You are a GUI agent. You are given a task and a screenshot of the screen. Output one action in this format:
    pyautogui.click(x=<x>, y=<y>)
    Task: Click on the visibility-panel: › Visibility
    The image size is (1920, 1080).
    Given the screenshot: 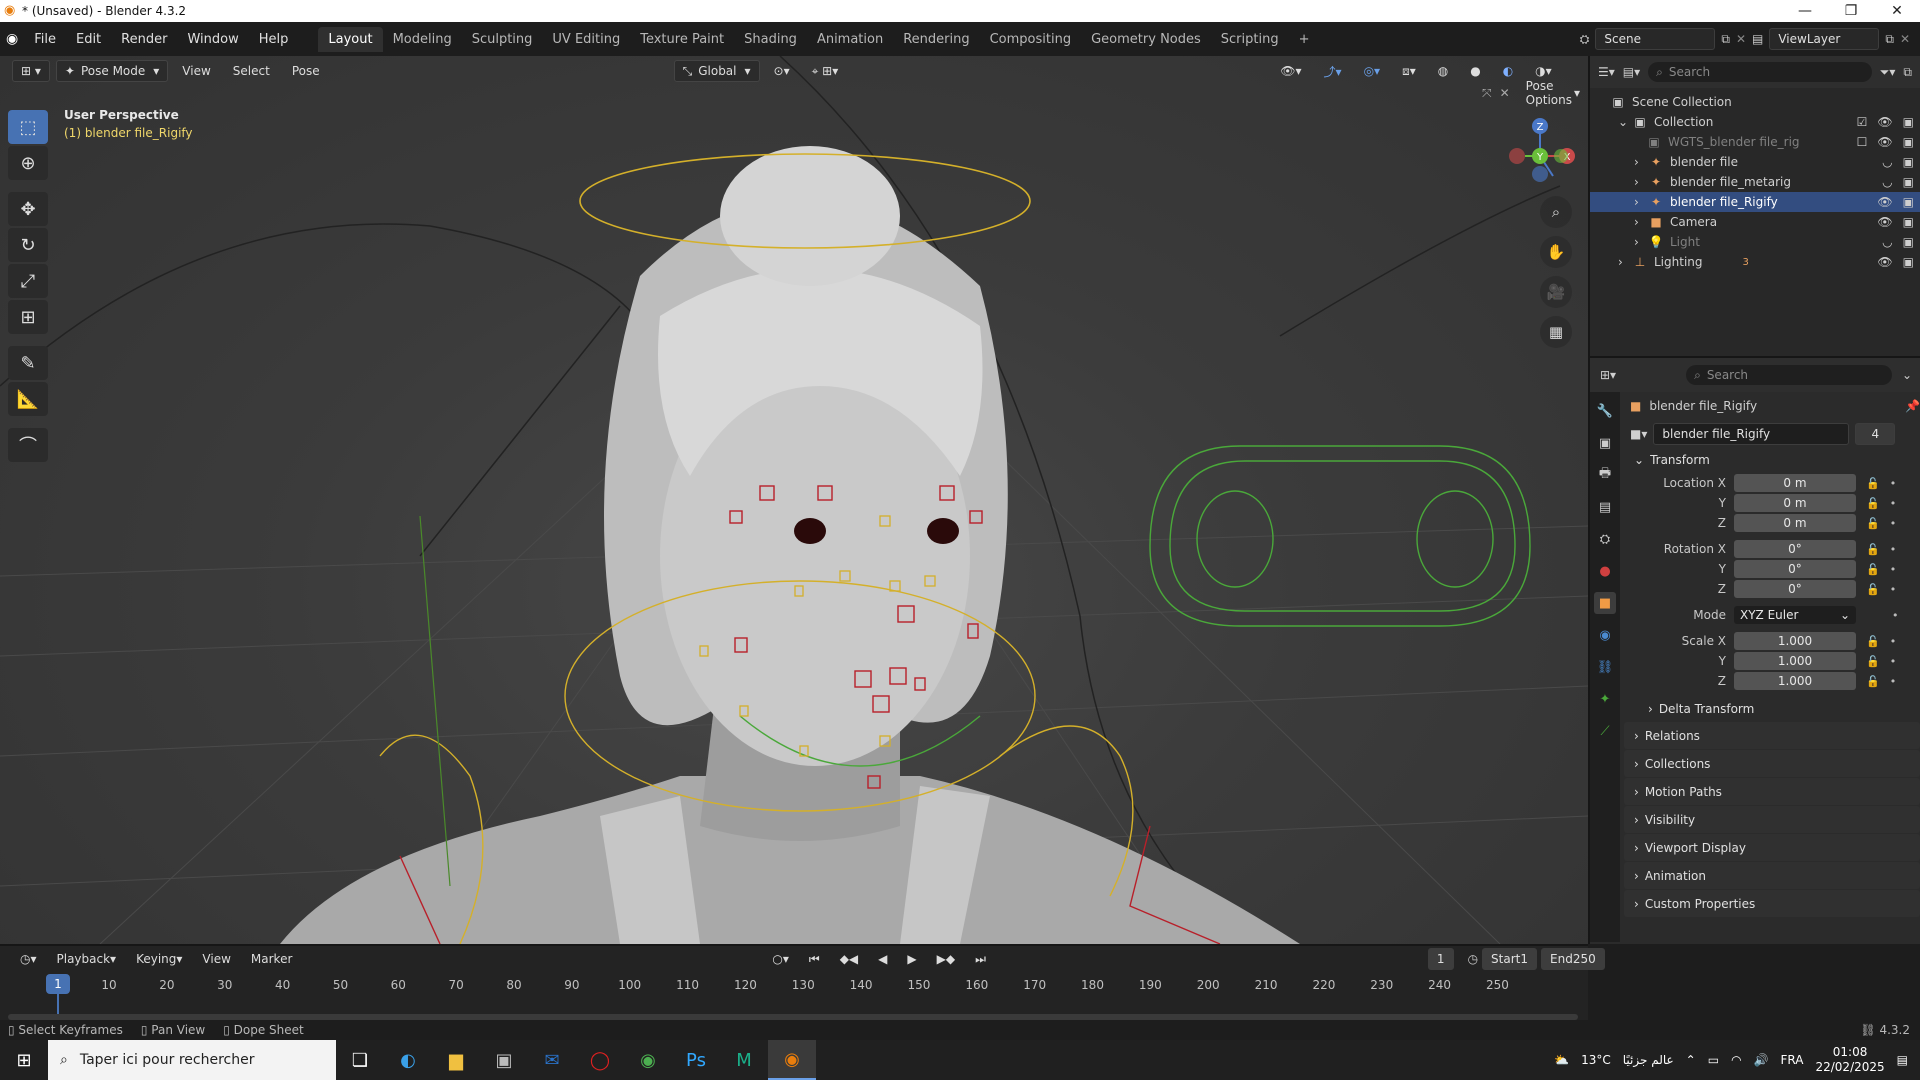 What is the action you would take?
    pyautogui.click(x=1772, y=819)
    